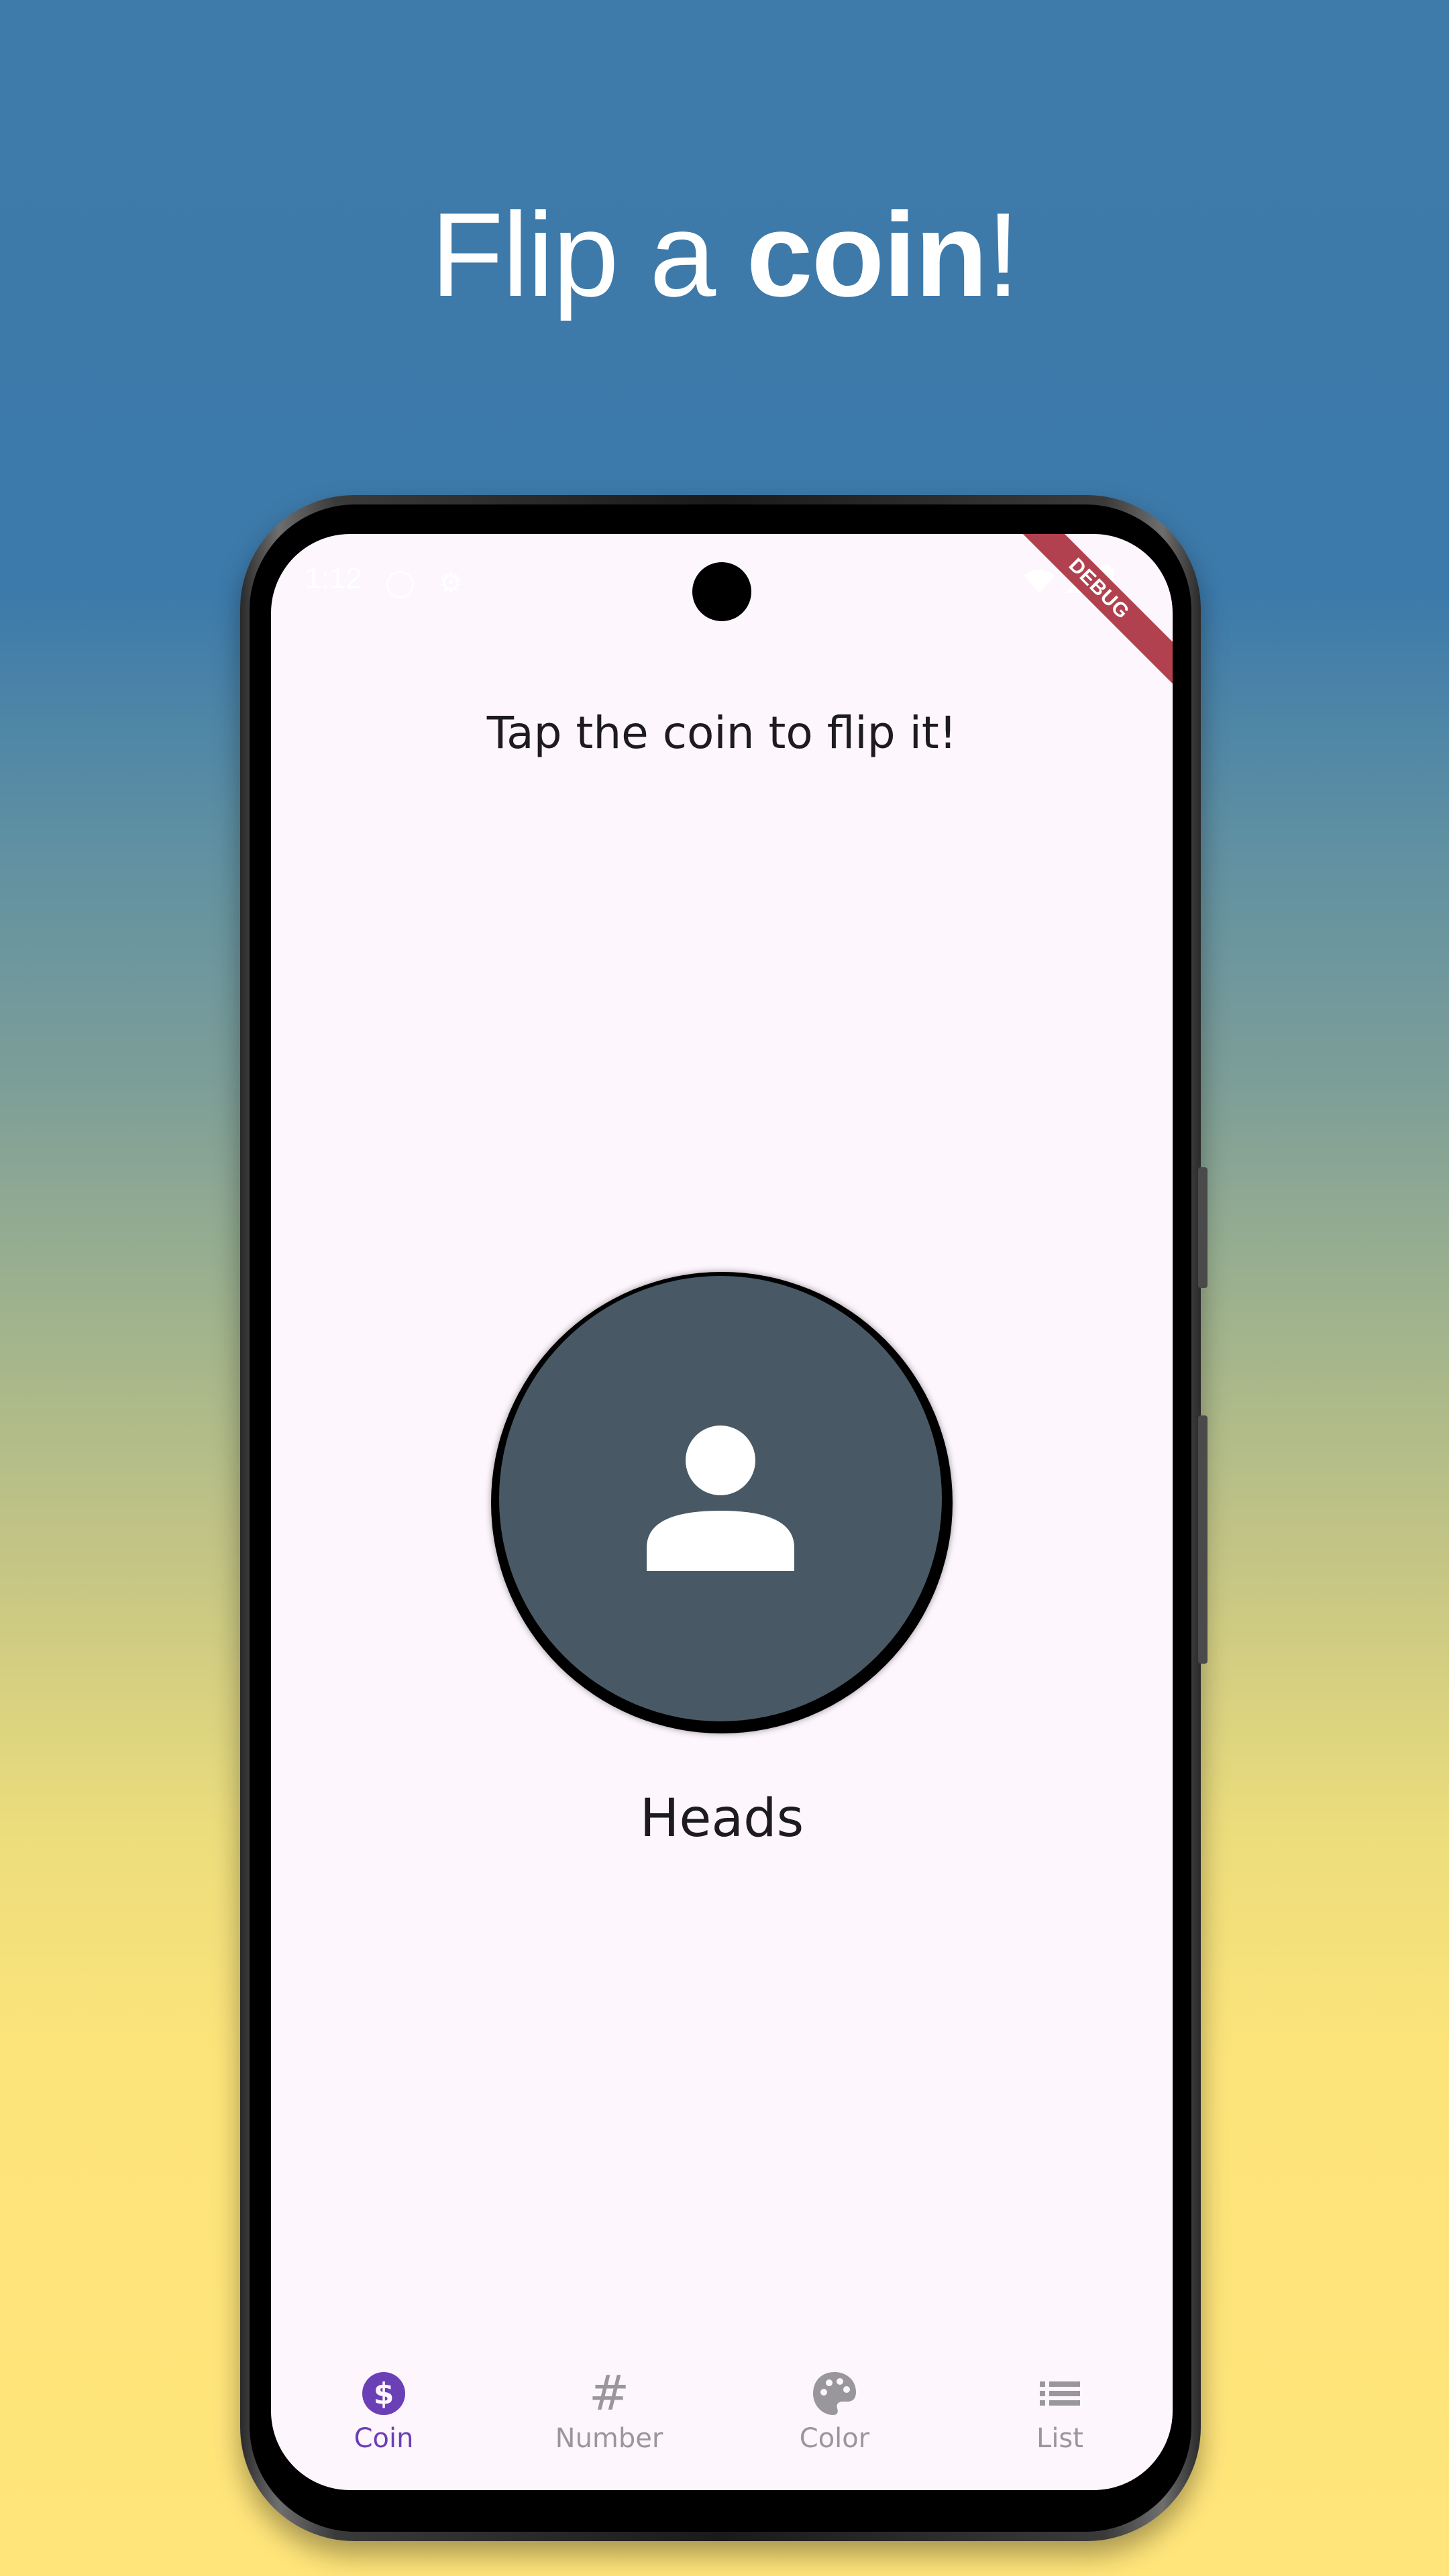 The image size is (1449, 2576). What do you see at coordinates (721, 733) in the screenshot?
I see `instruction-text: Tap the coin to flip it!` at bounding box center [721, 733].